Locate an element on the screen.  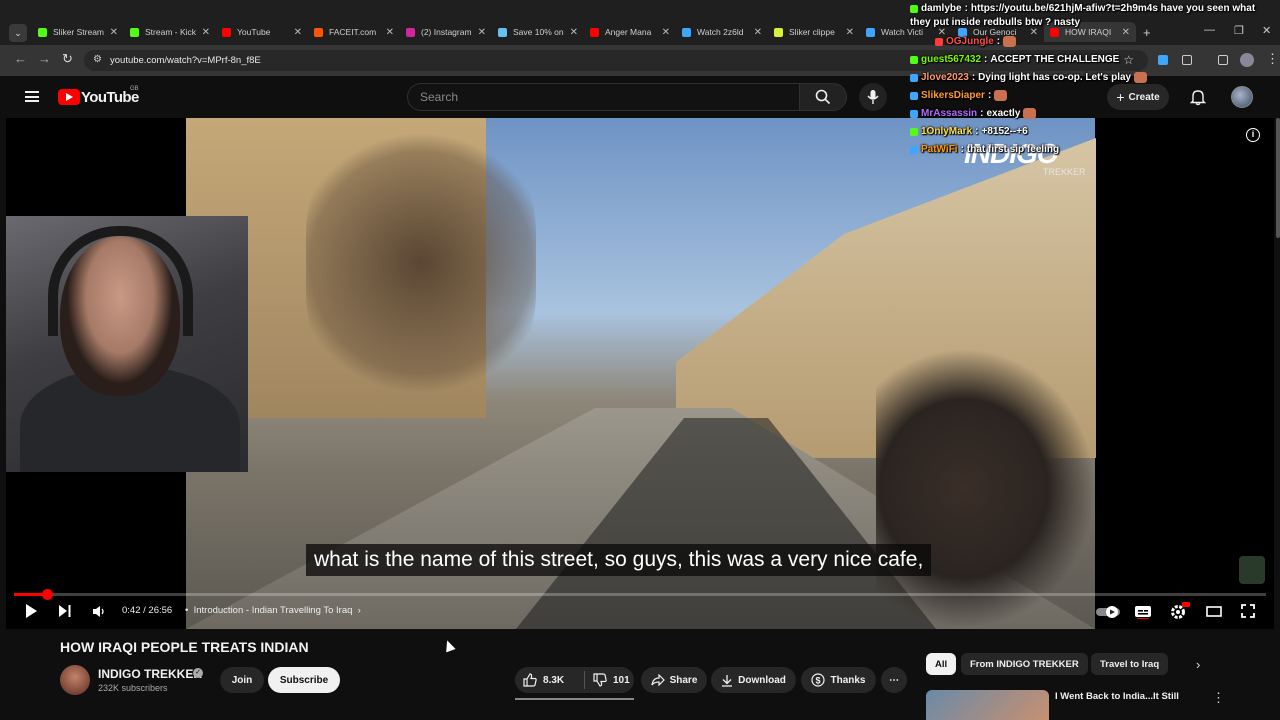
chat-message: OGJungle: is located at coordinates (976, 41).